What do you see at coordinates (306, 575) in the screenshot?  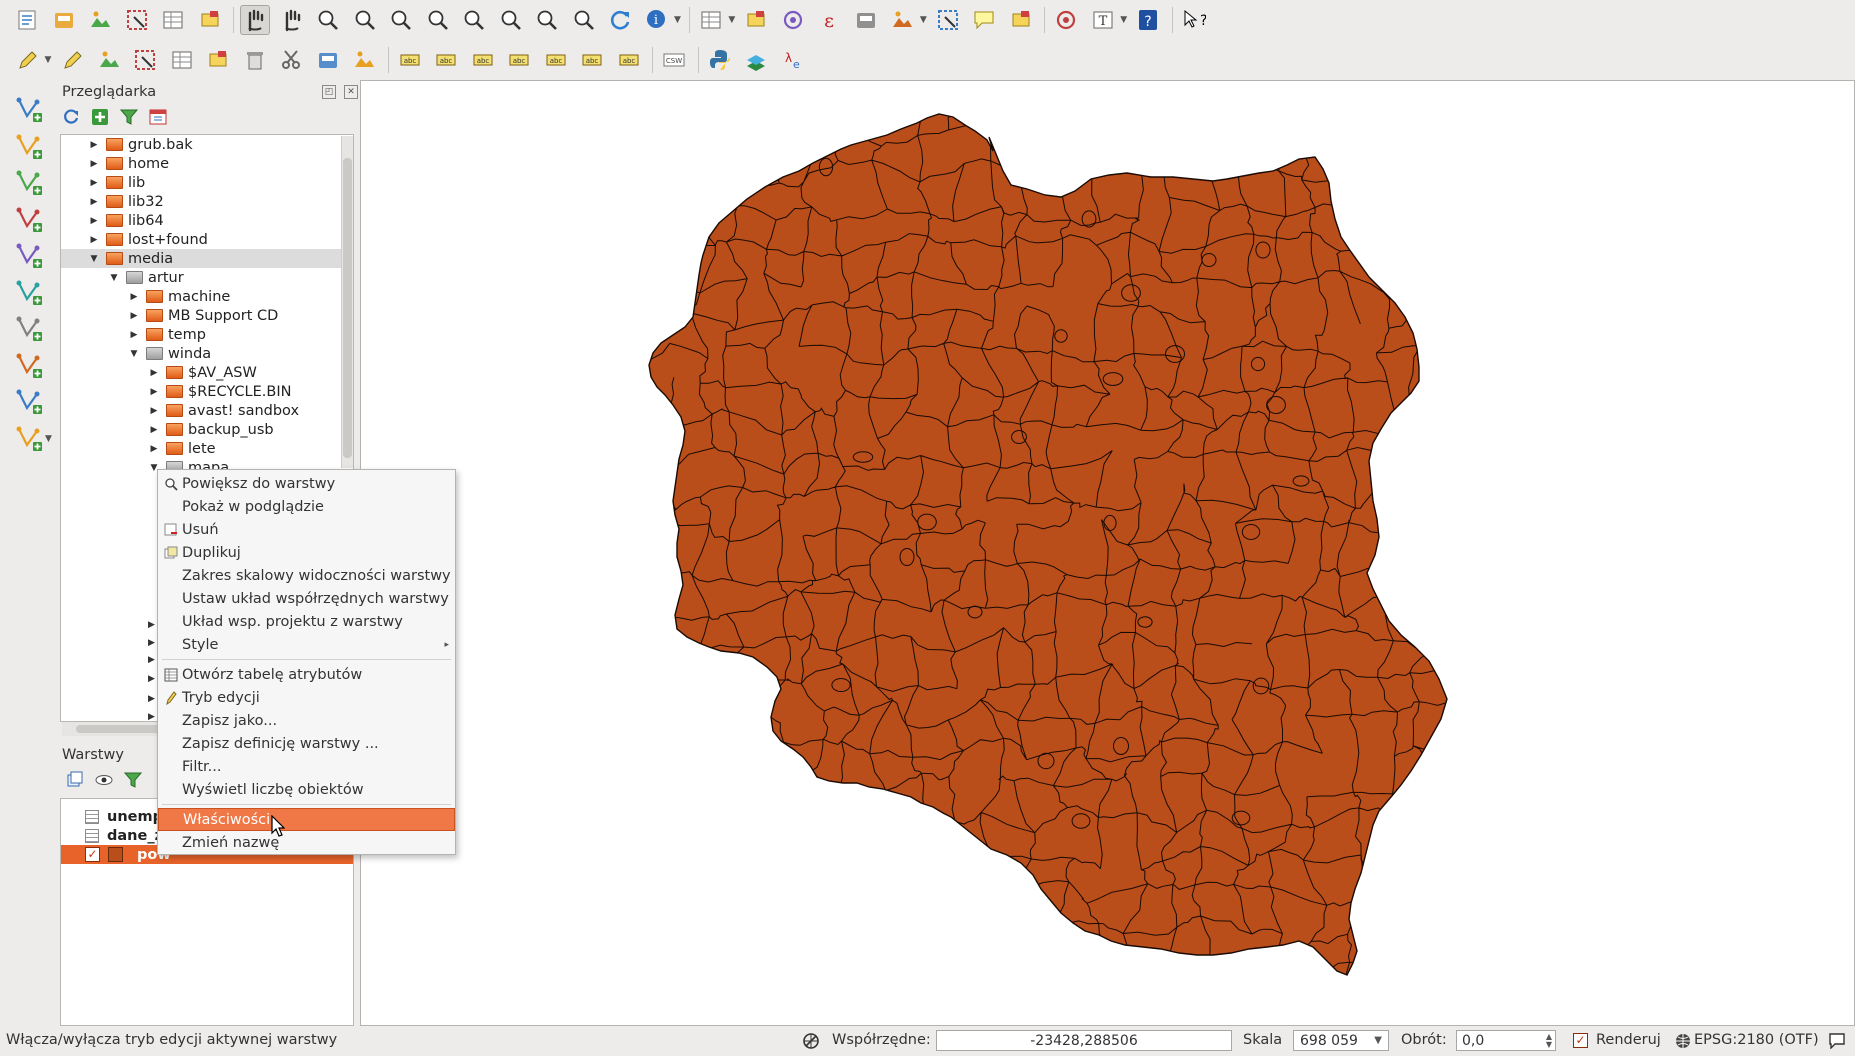 I see `menu-item: Zakres skalowy widoczności warstwy` at bounding box center [306, 575].